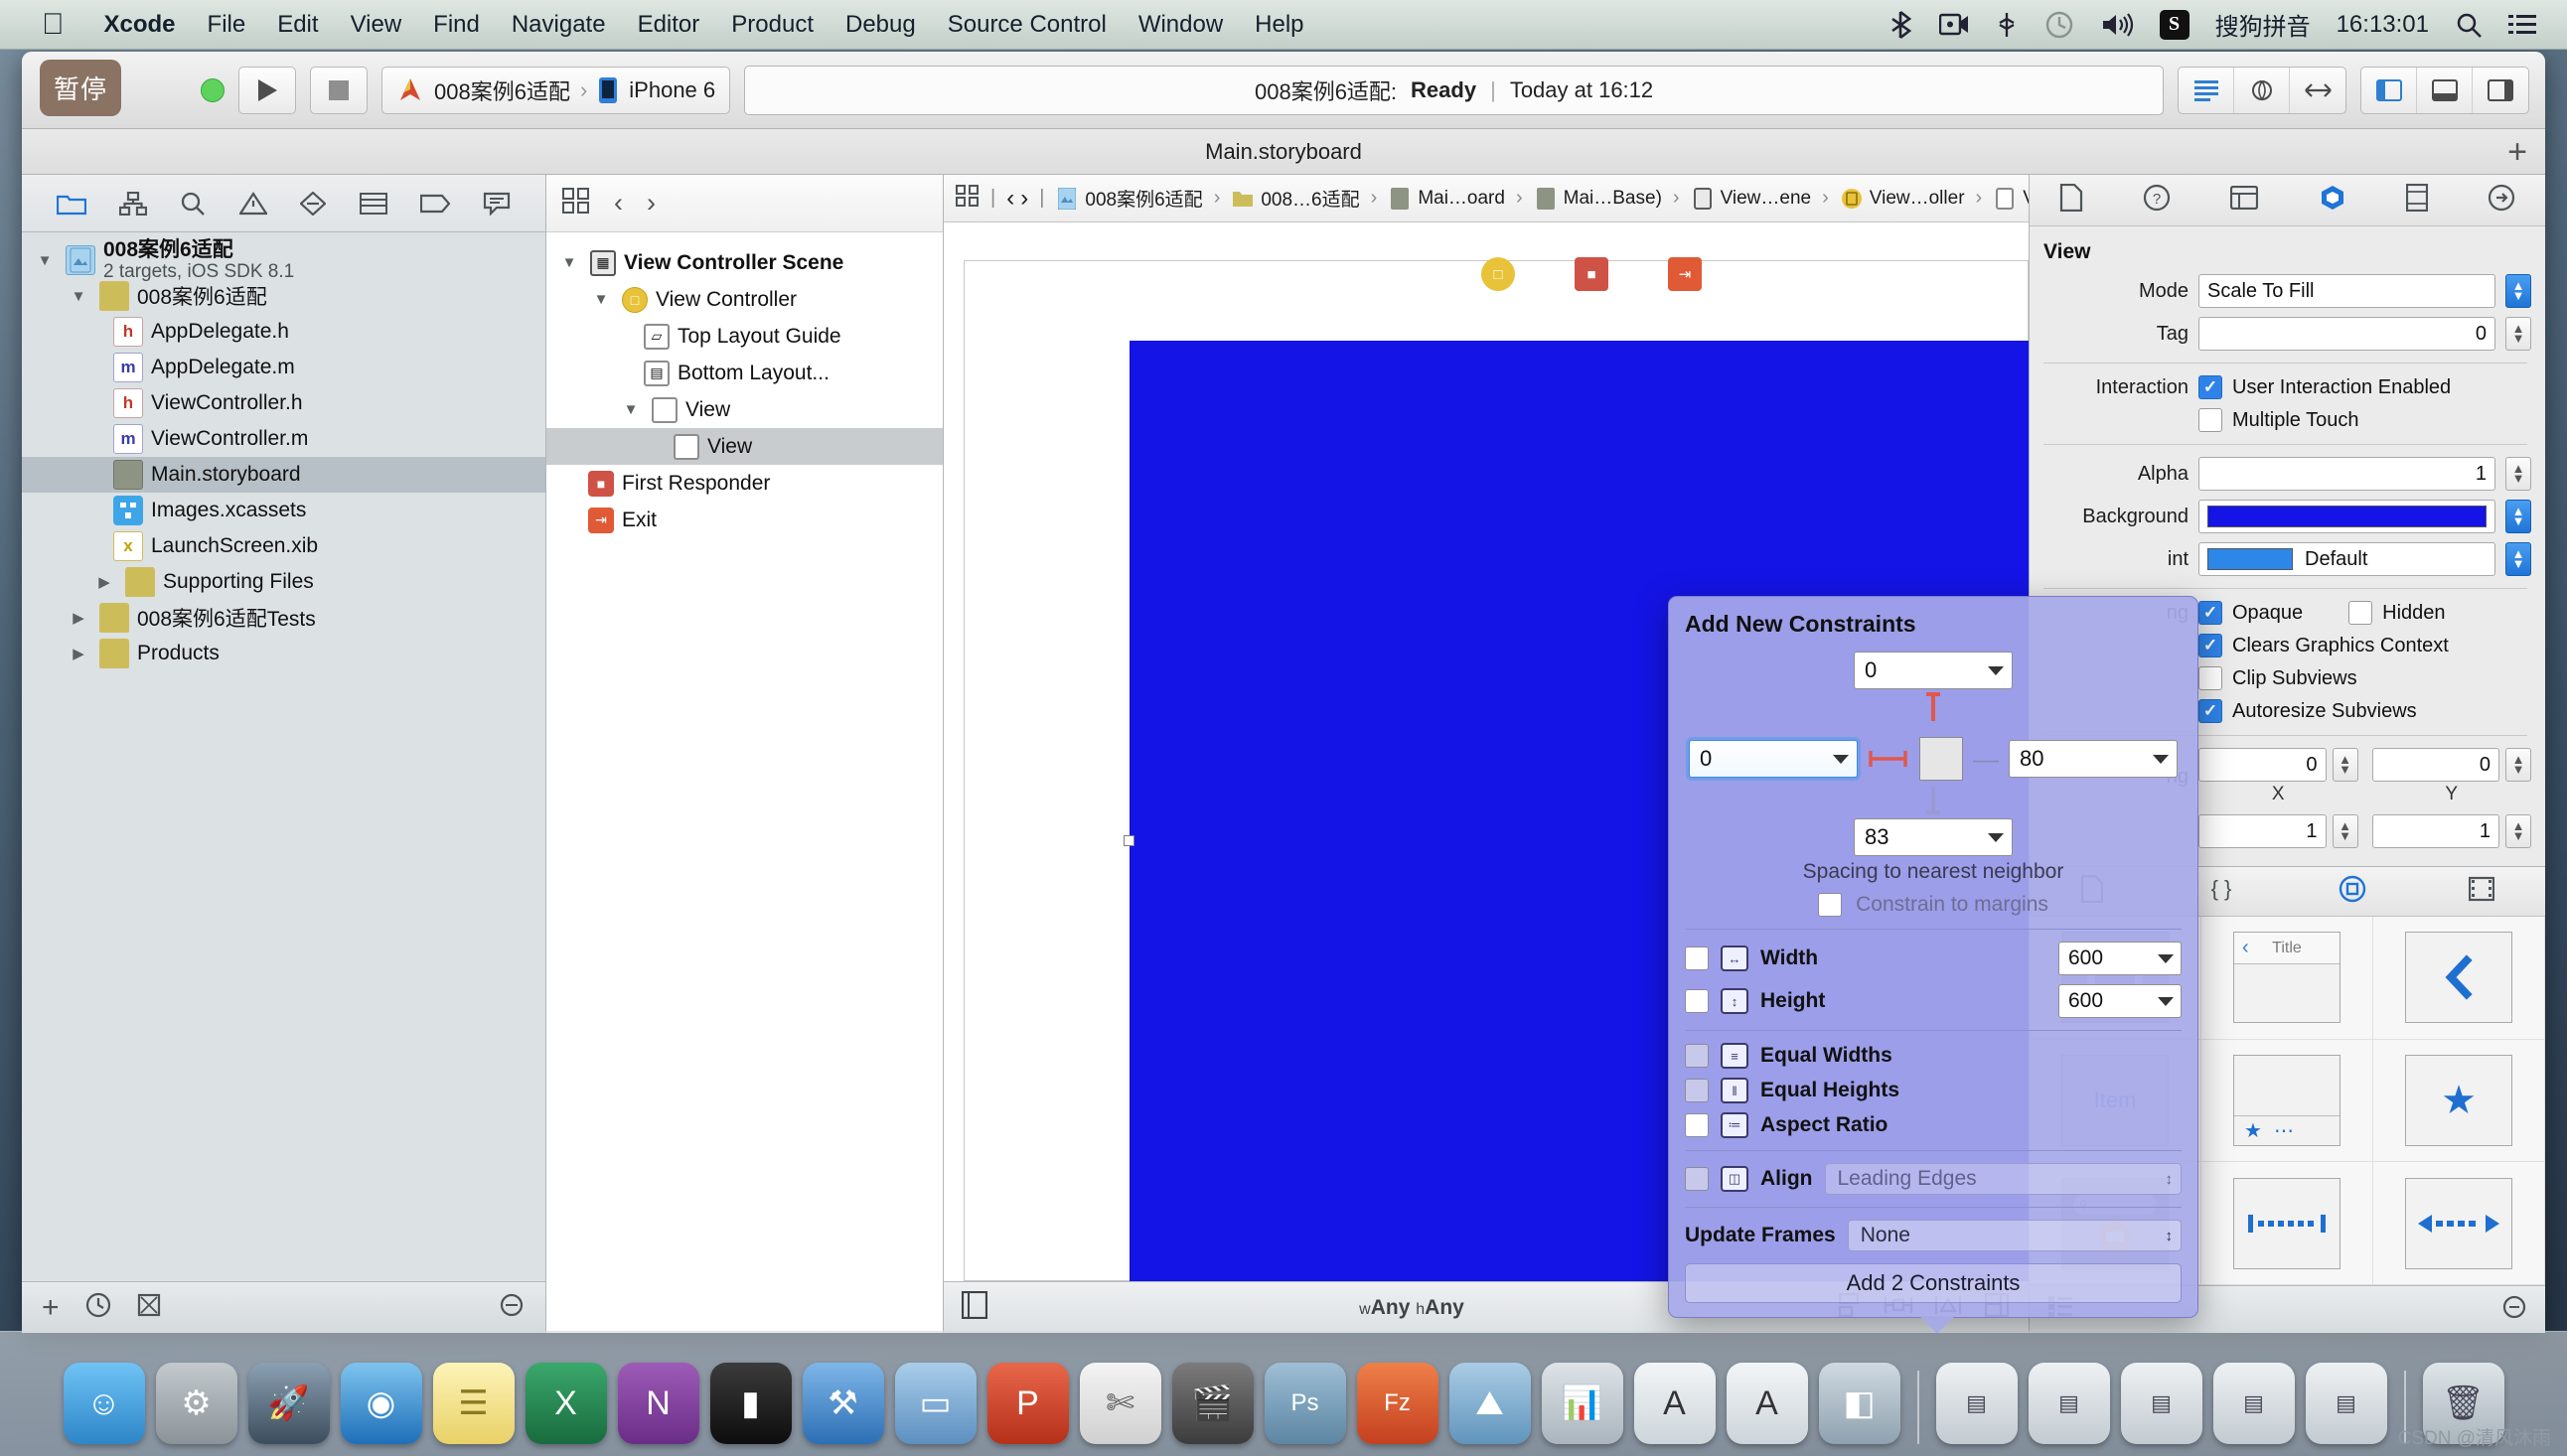  Describe the element at coordinates (559, 25) in the screenshot. I see `menu-item-navigate: Navigate` at that location.